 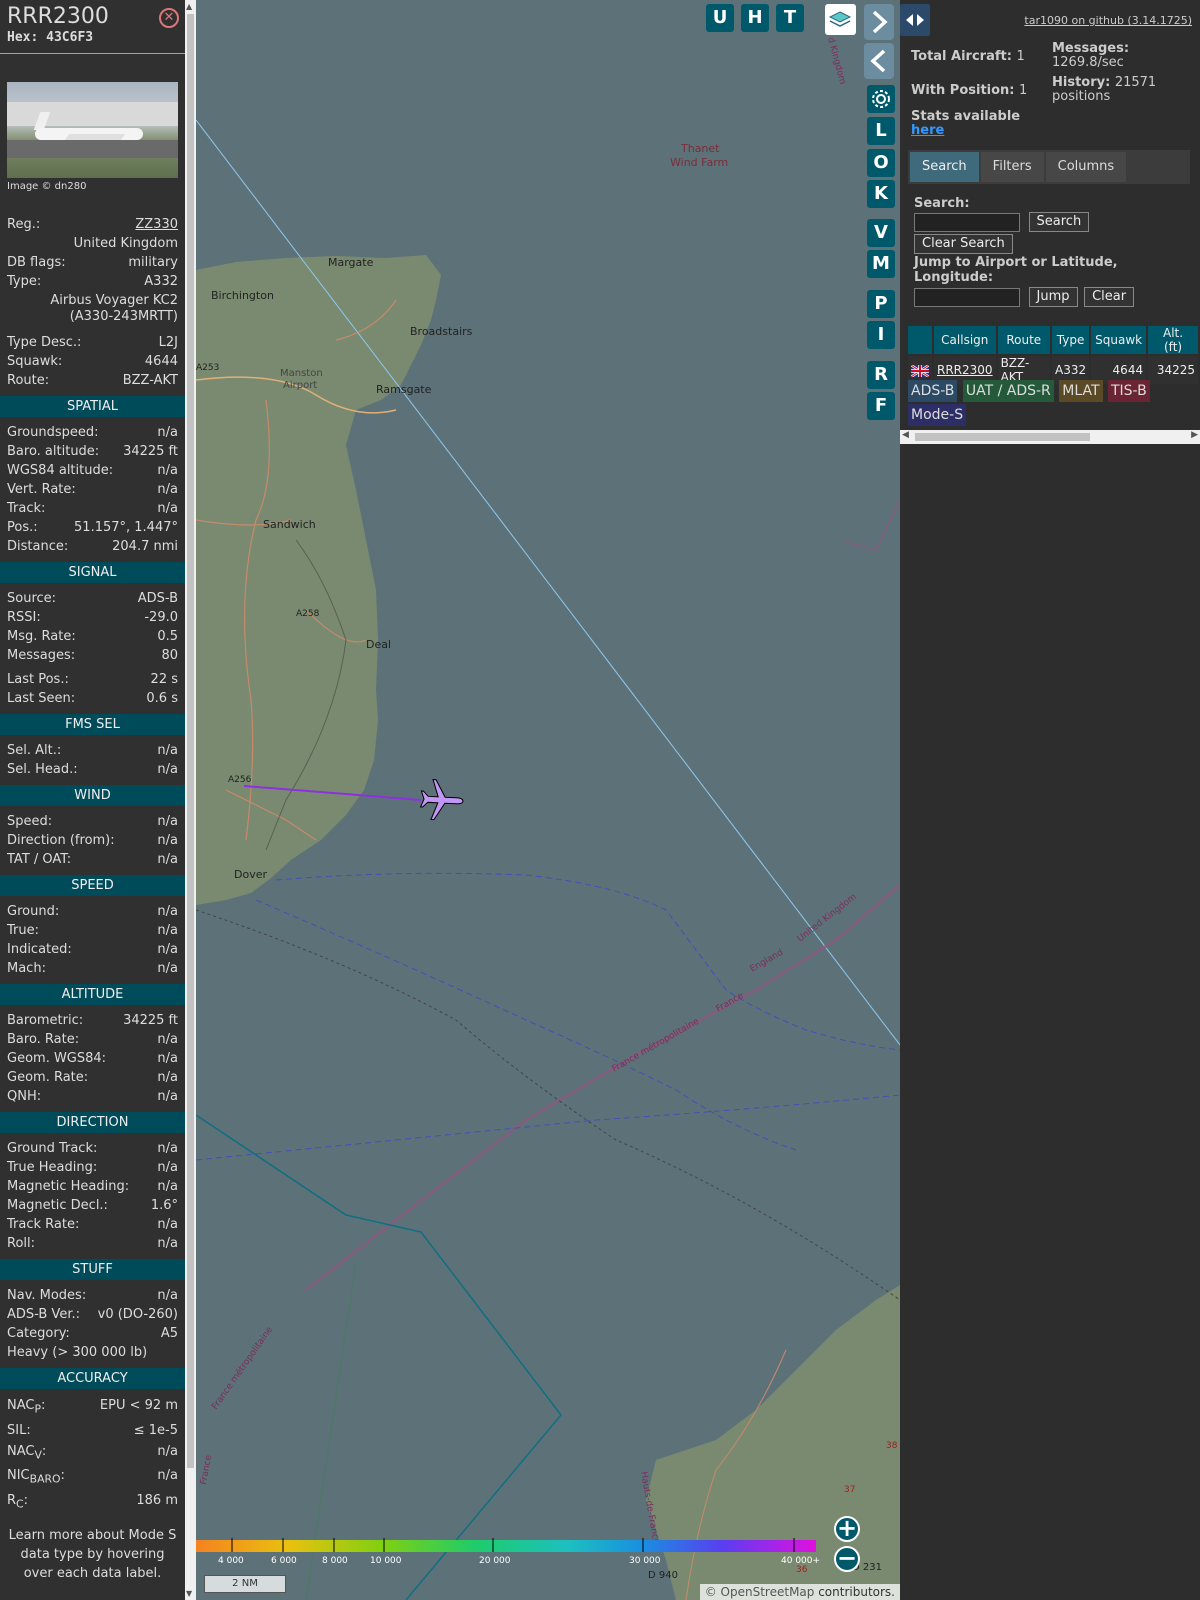 I want to click on col-callsign: Callsign, so click(x=965, y=340).